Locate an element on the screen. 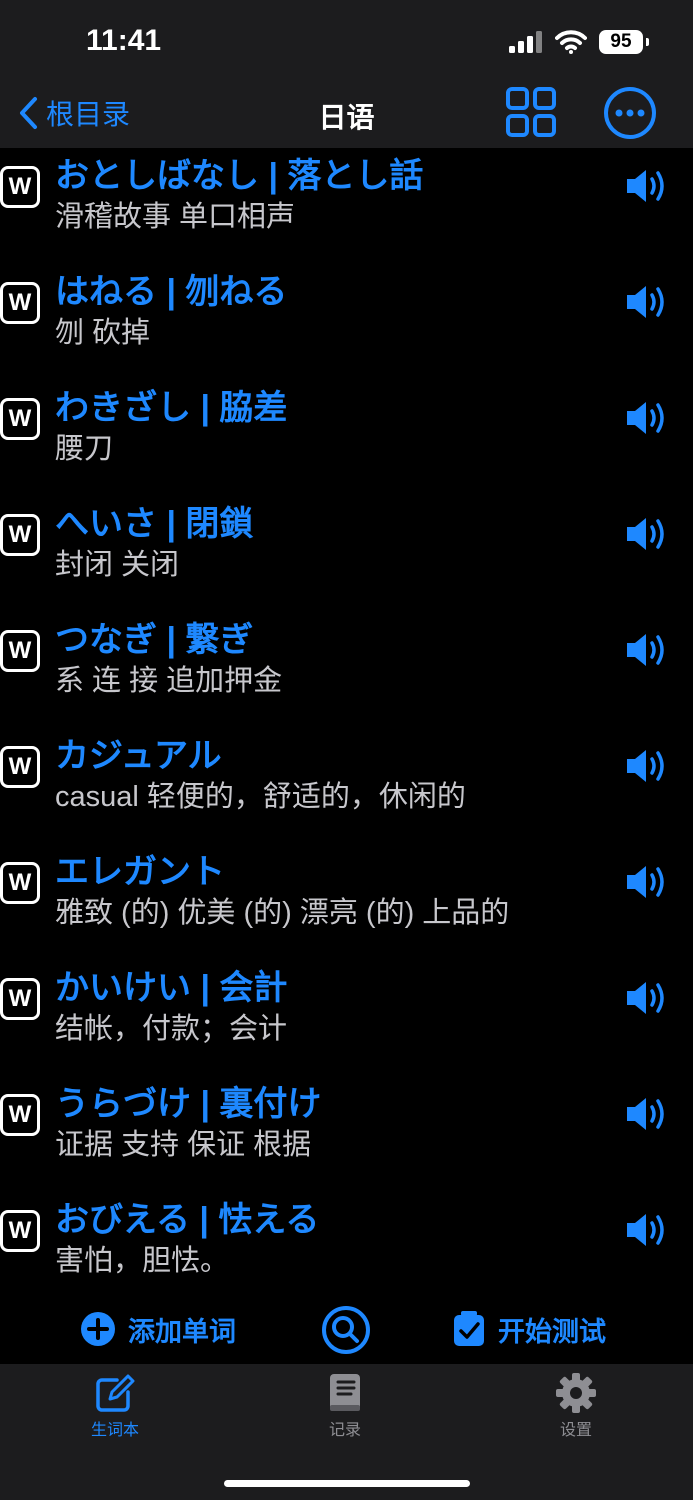  plus-circle-icon is located at coordinates (98, 1329).